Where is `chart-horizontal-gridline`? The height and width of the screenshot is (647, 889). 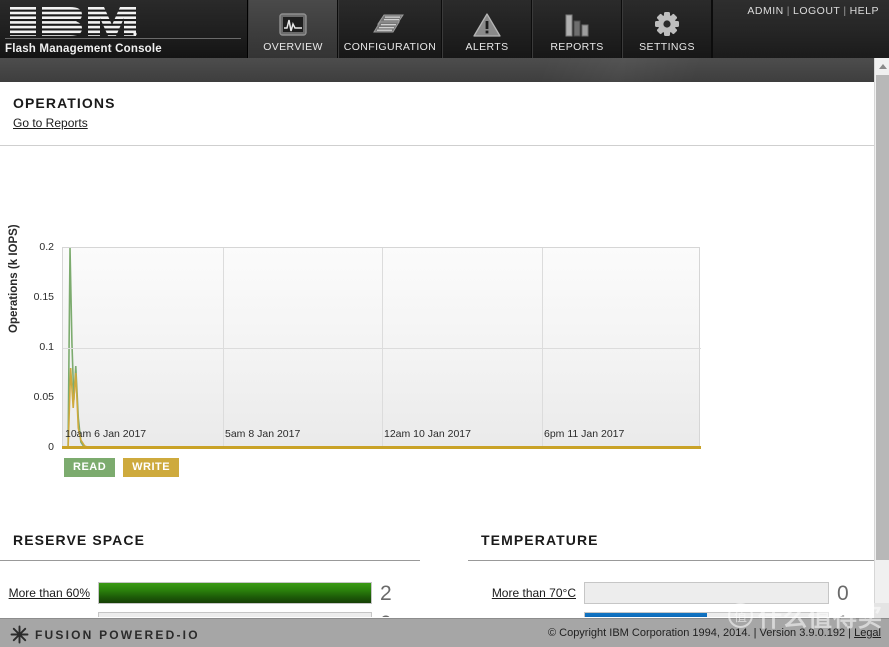
chart-horizontal-gridline is located at coordinates (382, 348).